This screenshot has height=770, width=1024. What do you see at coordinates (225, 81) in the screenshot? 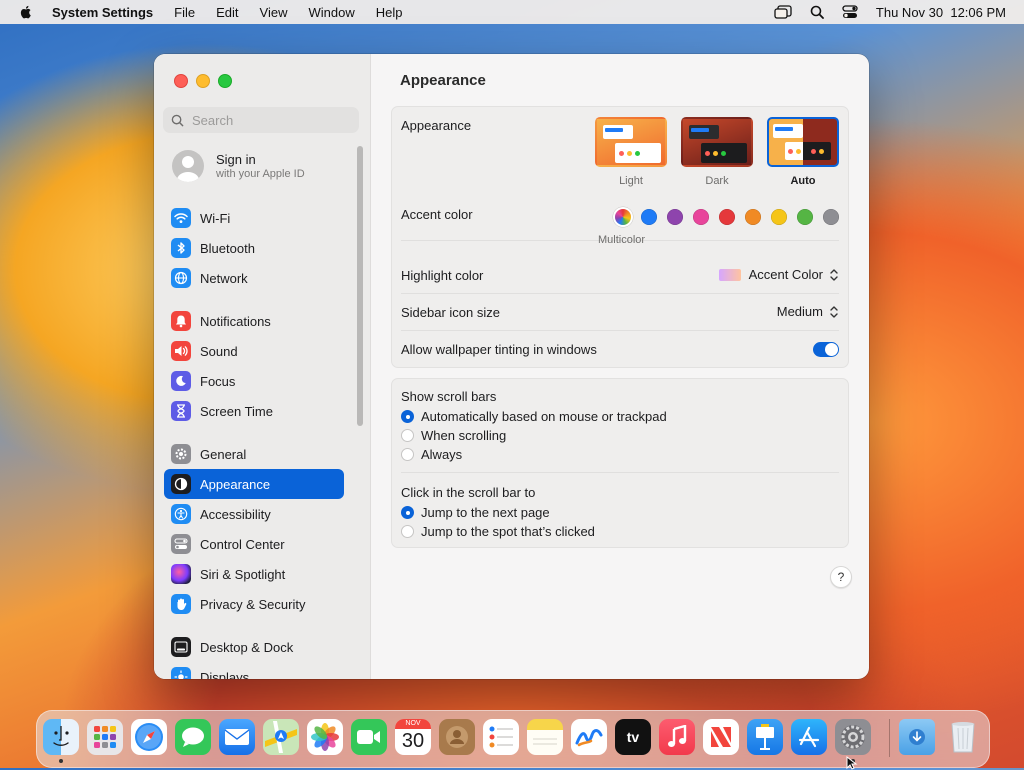
I see `zoom-button` at bounding box center [225, 81].